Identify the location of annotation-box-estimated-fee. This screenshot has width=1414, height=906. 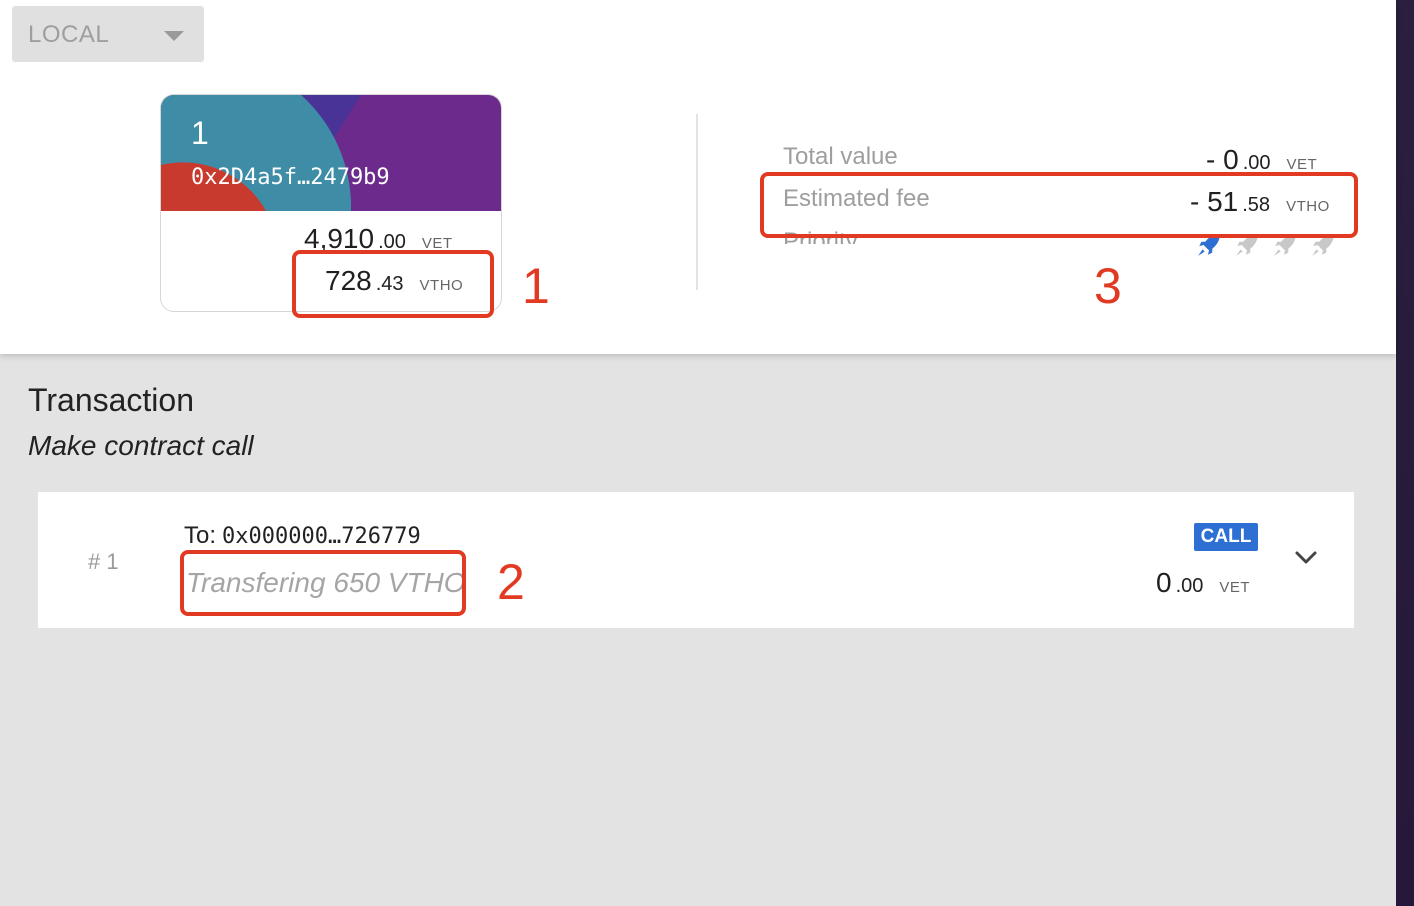
(1059, 205).